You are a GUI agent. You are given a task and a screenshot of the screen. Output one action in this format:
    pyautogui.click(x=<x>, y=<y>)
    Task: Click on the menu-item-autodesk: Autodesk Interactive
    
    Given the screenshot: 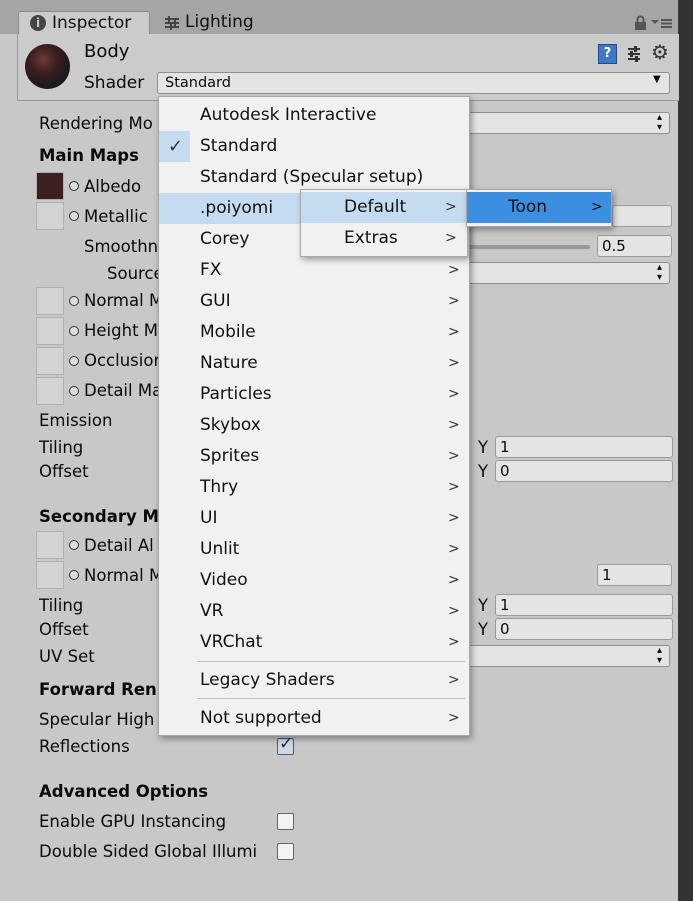 What is the action you would take?
    pyautogui.click(x=314, y=115)
    